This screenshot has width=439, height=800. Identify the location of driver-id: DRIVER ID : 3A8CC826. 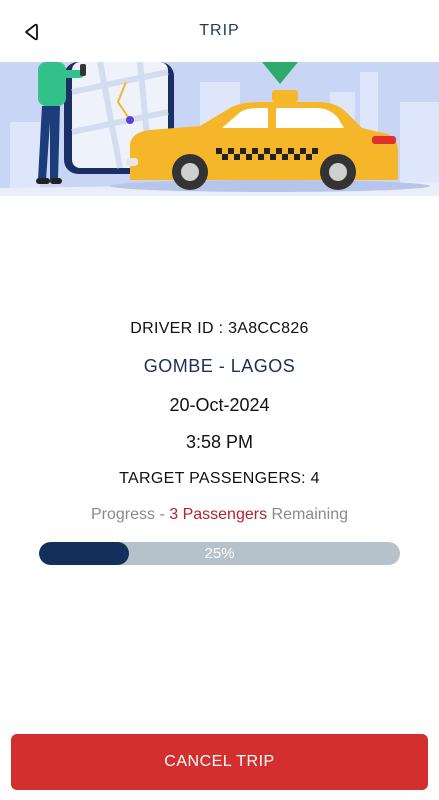
(219, 328).